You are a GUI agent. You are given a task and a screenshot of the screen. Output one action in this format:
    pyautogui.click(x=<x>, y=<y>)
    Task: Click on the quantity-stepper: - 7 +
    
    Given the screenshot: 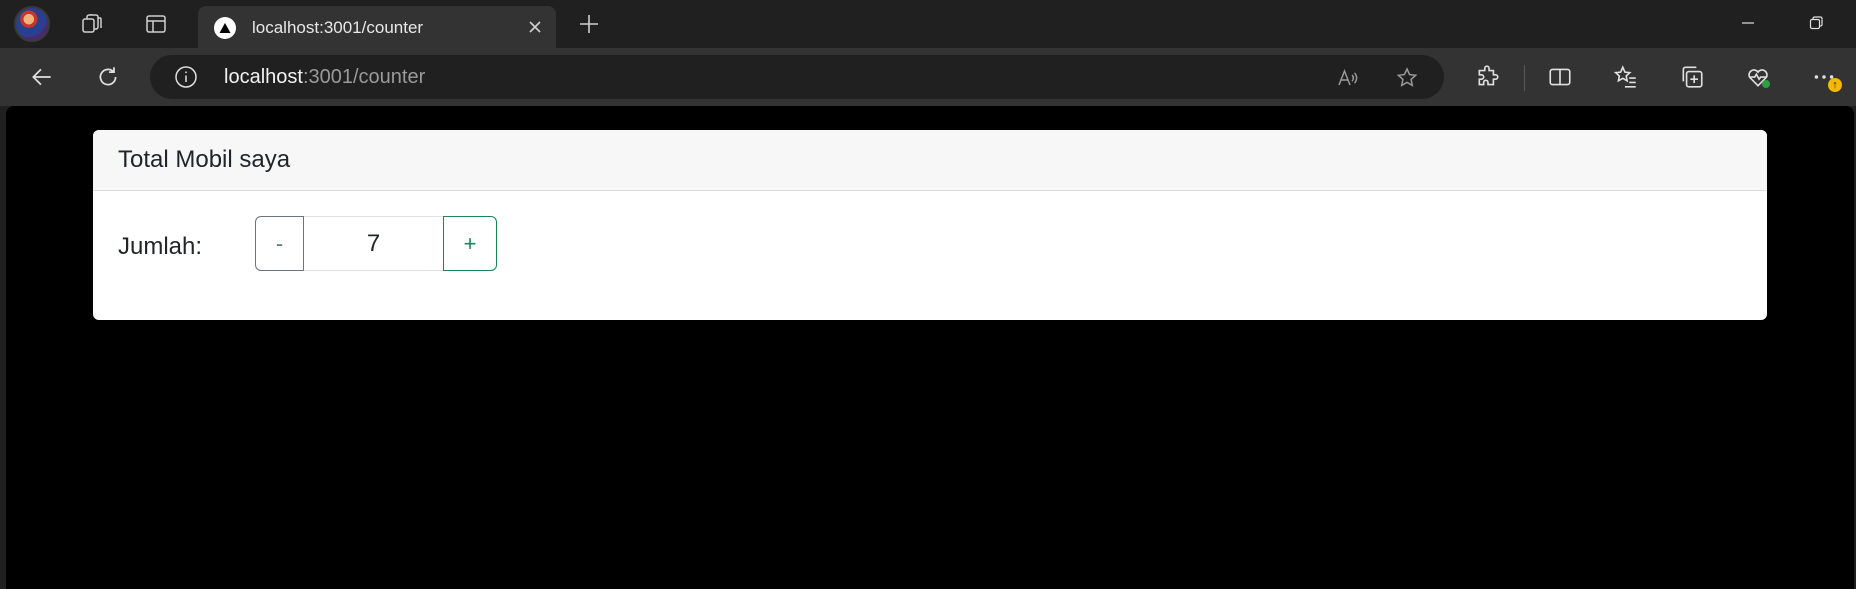 What is the action you would take?
    pyautogui.click(x=376, y=243)
    